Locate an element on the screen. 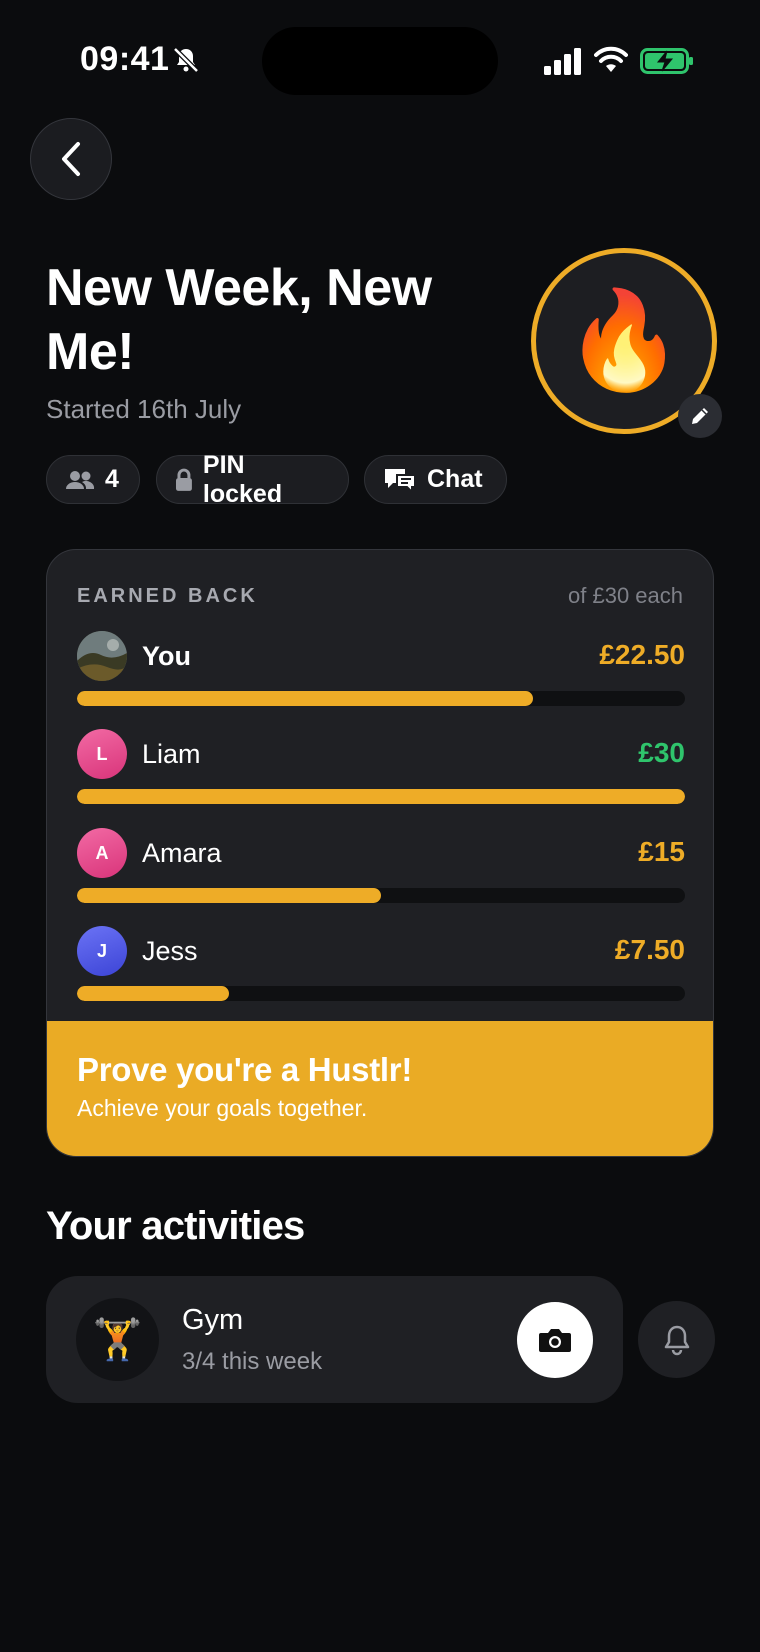 This screenshot has width=760, height=1652. member-row-amara: A Amara £15 is located at coordinates (381, 868).